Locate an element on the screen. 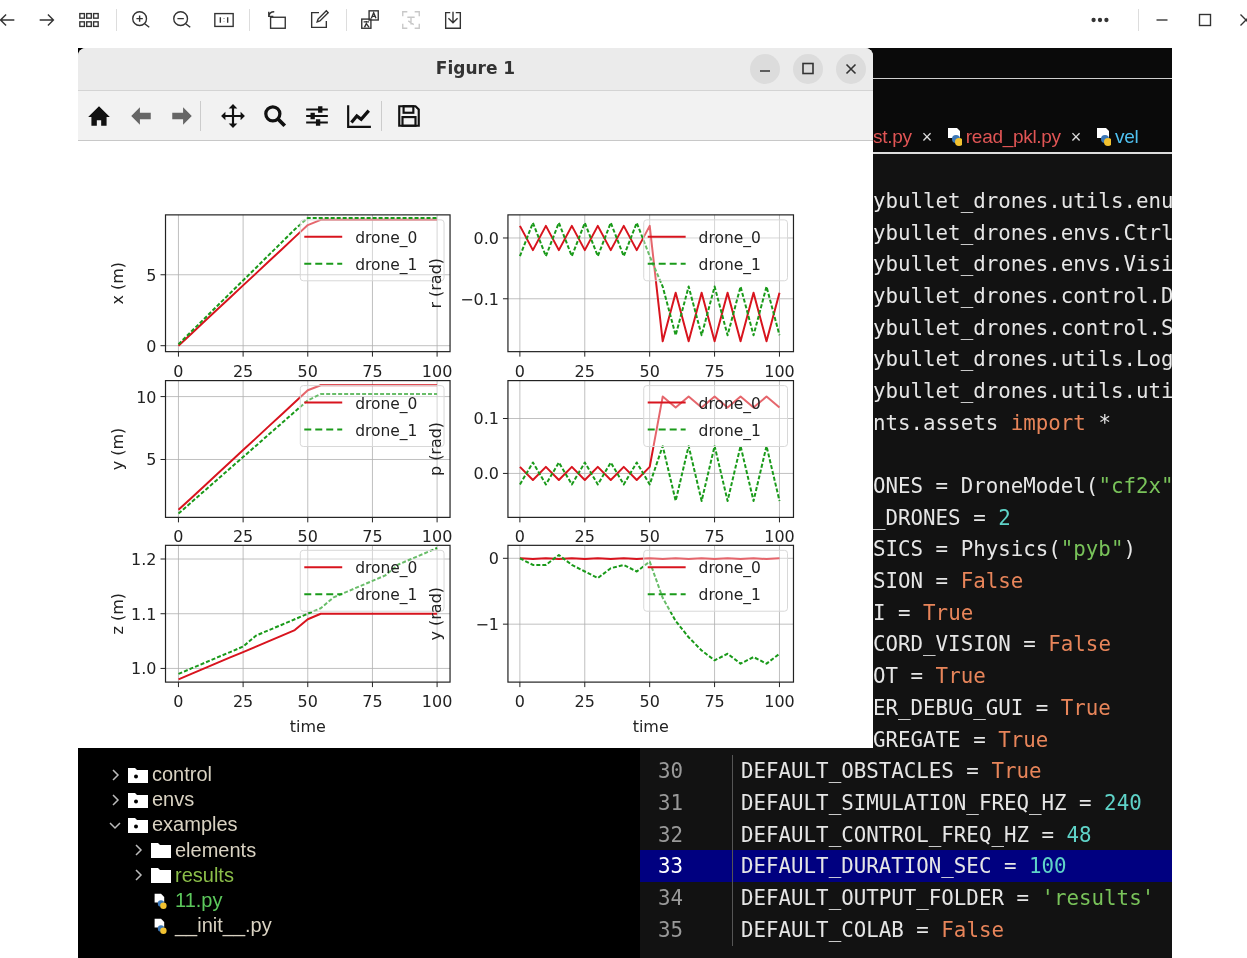 The width and height of the screenshot is (1247, 958). close-button is located at coordinates (851, 69).